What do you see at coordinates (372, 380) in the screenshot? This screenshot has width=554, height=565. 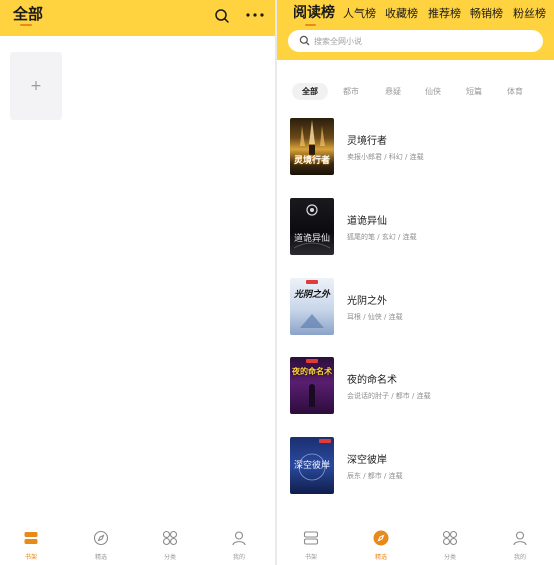 I see `book-title: 夜的命名术` at bounding box center [372, 380].